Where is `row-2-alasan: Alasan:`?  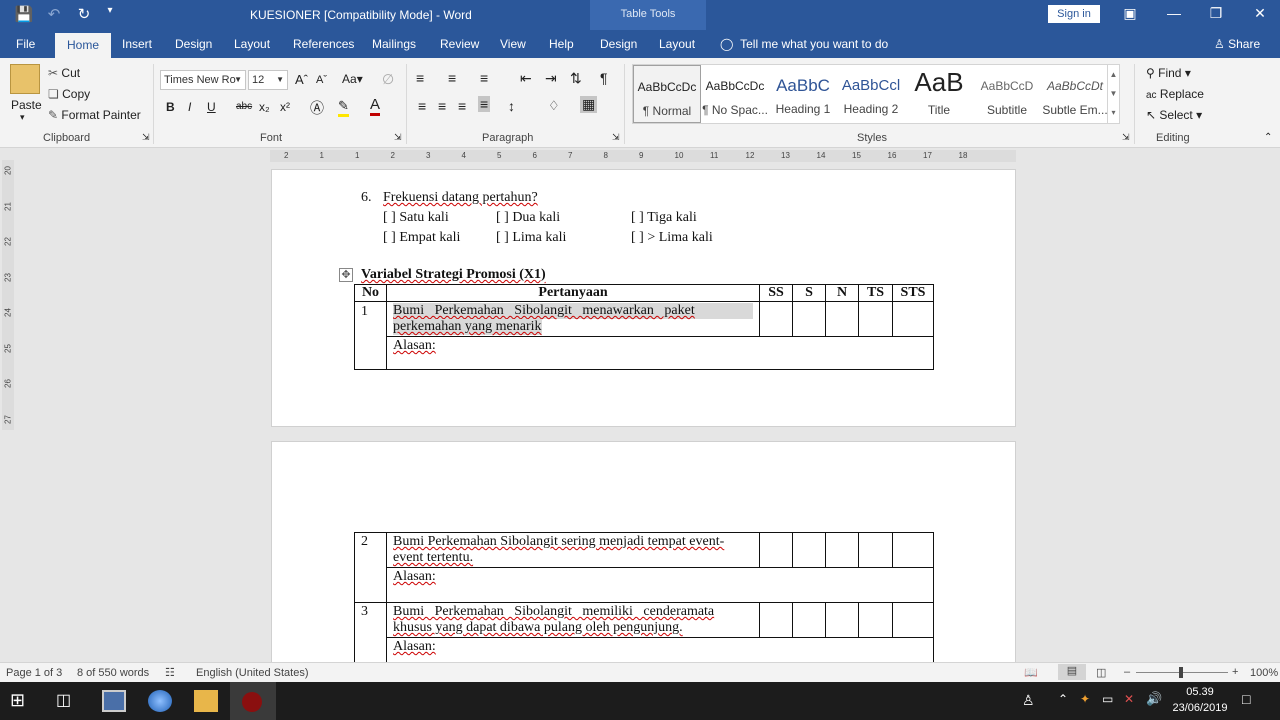 row-2-alasan: Alasan: is located at coordinates (660, 585).